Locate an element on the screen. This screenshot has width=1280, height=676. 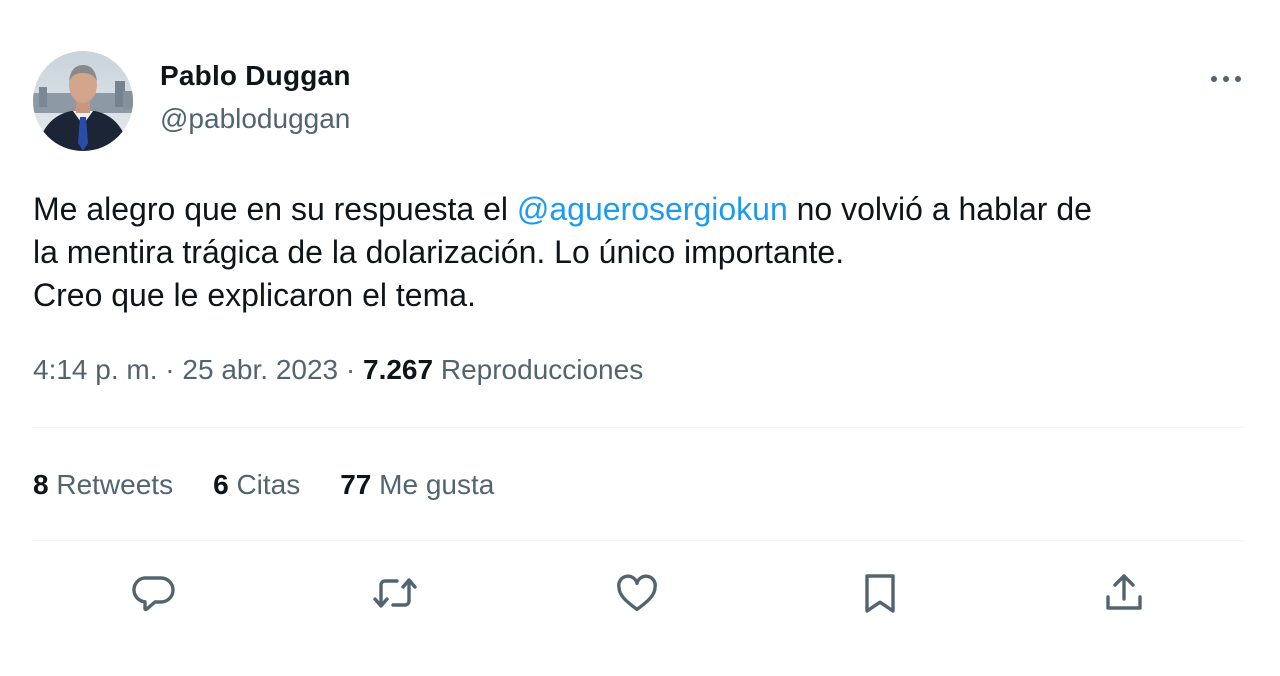
share-icon is located at coordinates (1124, 592).